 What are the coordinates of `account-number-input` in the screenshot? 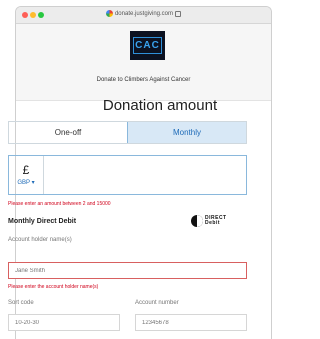 It's located at (191, 322).